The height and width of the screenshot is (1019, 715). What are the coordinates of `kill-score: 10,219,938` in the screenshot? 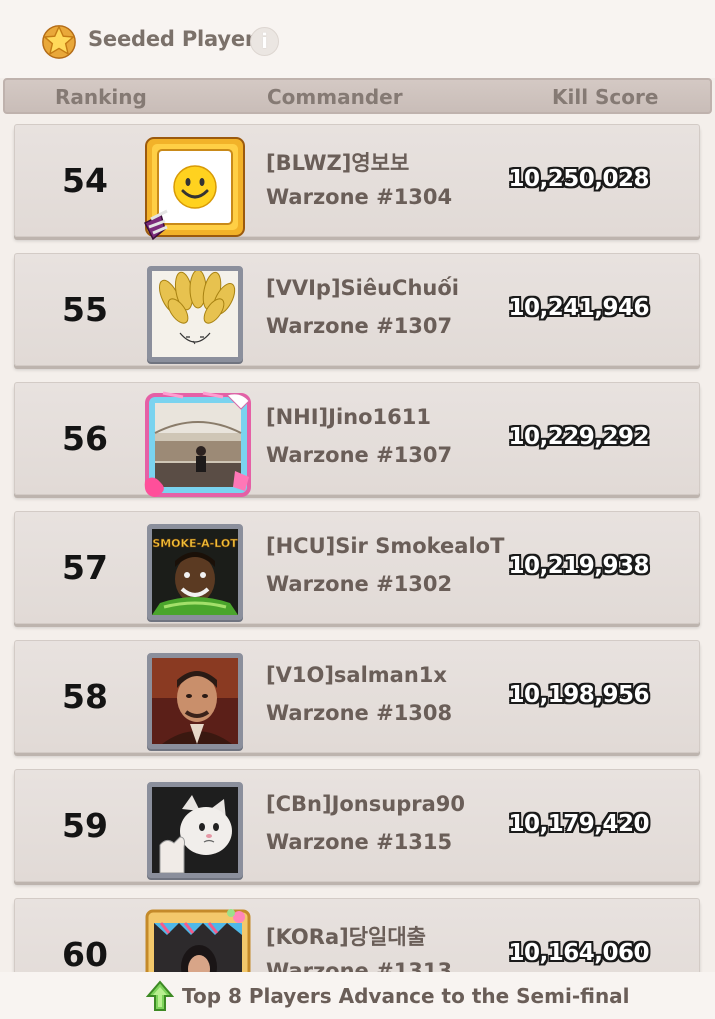 It's located at (578, 566).